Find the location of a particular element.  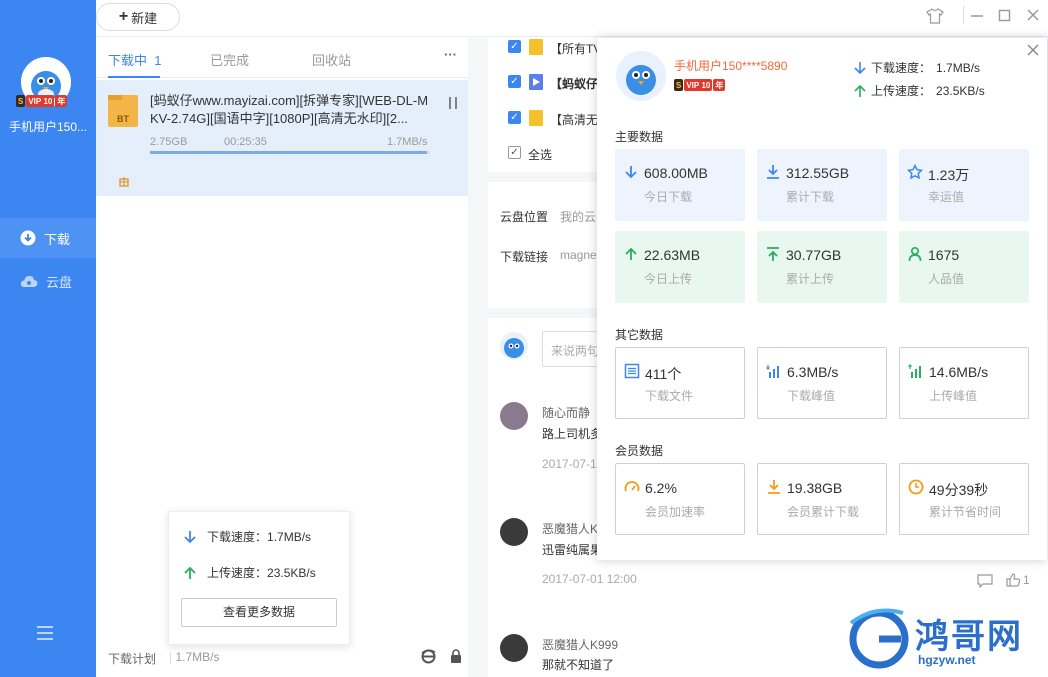

stat-label: 下载文件 is located at coordinates (669, 396).